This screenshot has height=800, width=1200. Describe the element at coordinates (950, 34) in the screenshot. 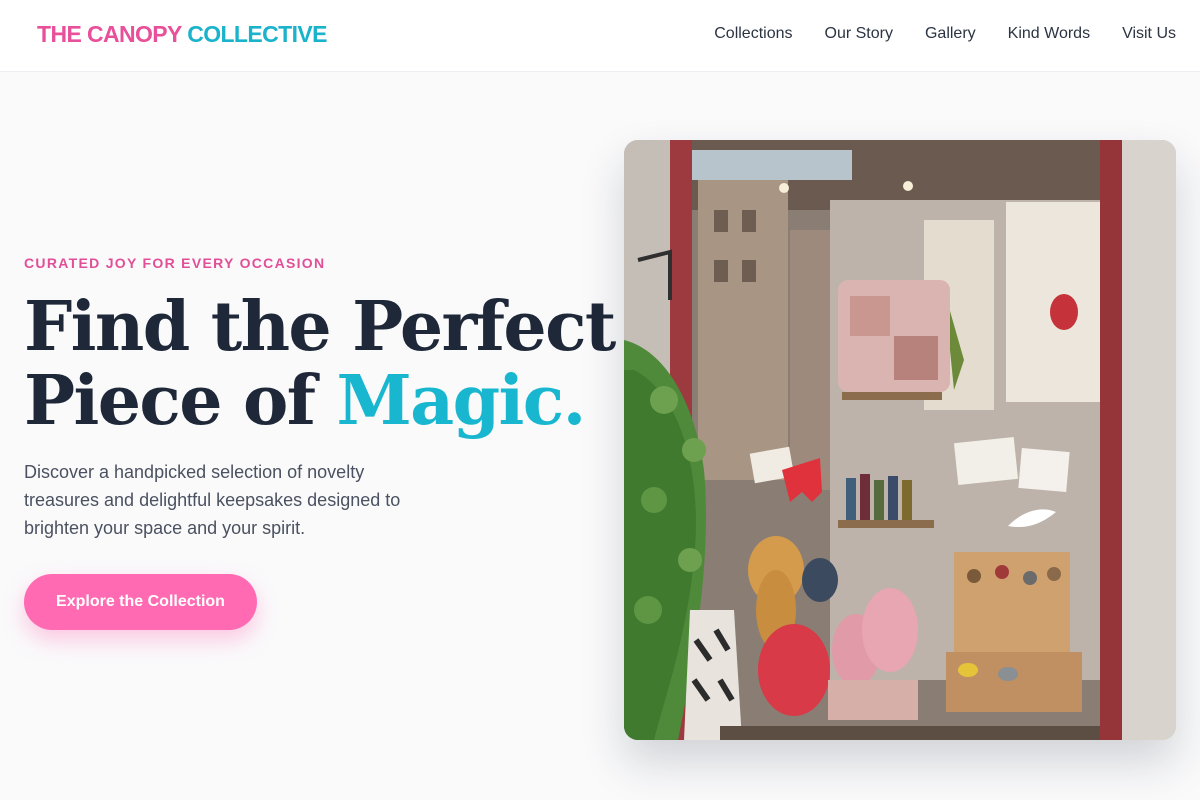

I see `nav-item-gallery: Gallery` at that location.